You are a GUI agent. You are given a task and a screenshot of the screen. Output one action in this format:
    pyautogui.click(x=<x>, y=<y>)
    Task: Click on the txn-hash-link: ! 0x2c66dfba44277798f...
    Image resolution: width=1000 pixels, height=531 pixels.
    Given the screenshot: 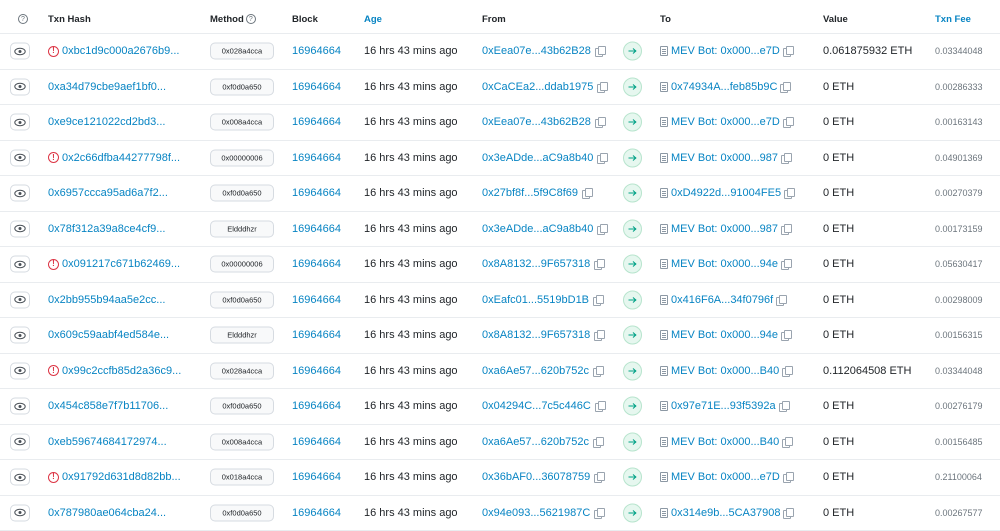 What is the action you would take?
    pyautogui.click(x=114, y=158)
    